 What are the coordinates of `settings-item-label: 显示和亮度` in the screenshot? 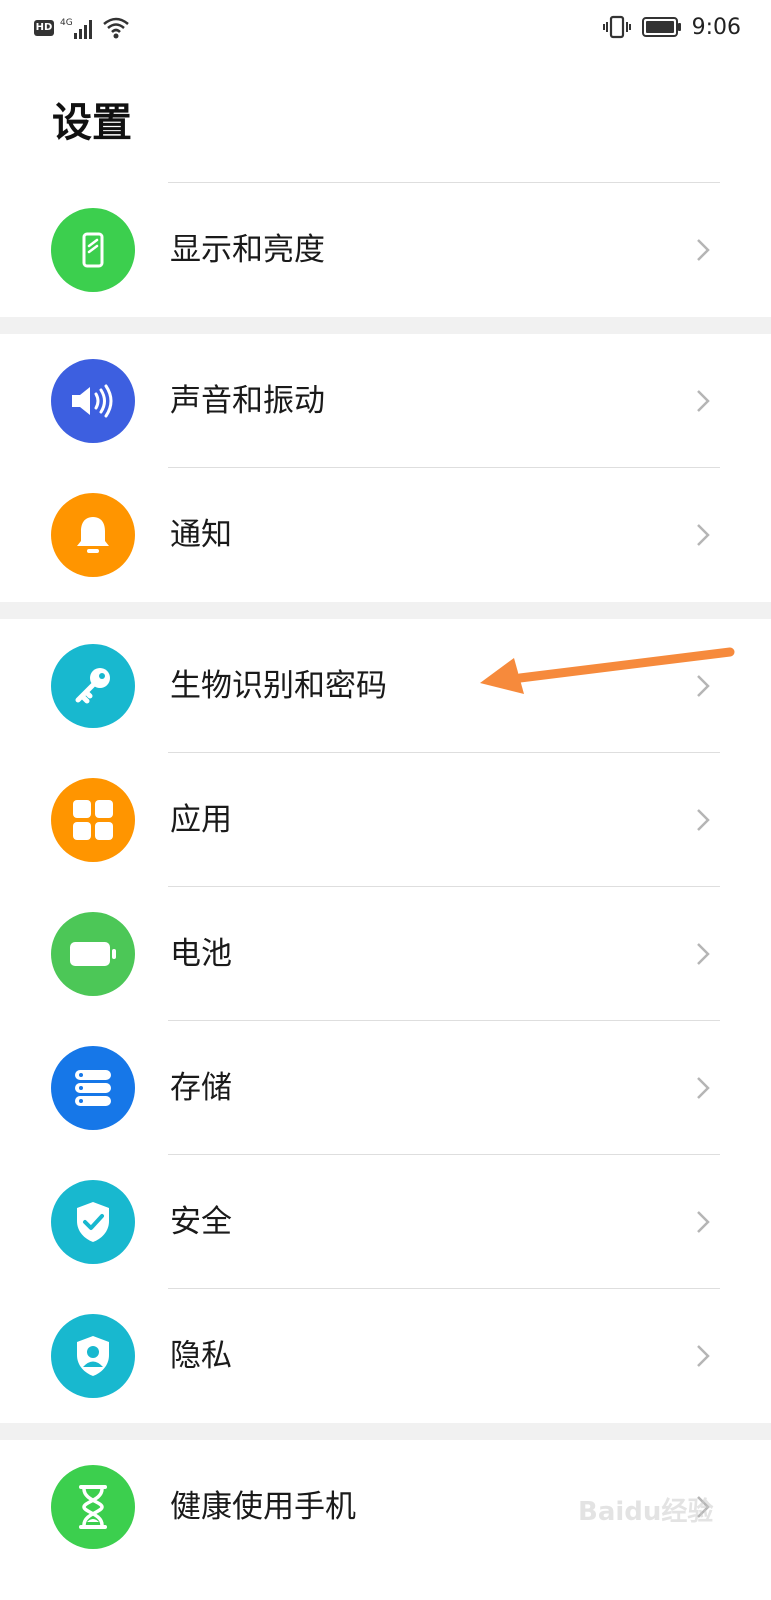 It's located at (247, 250).